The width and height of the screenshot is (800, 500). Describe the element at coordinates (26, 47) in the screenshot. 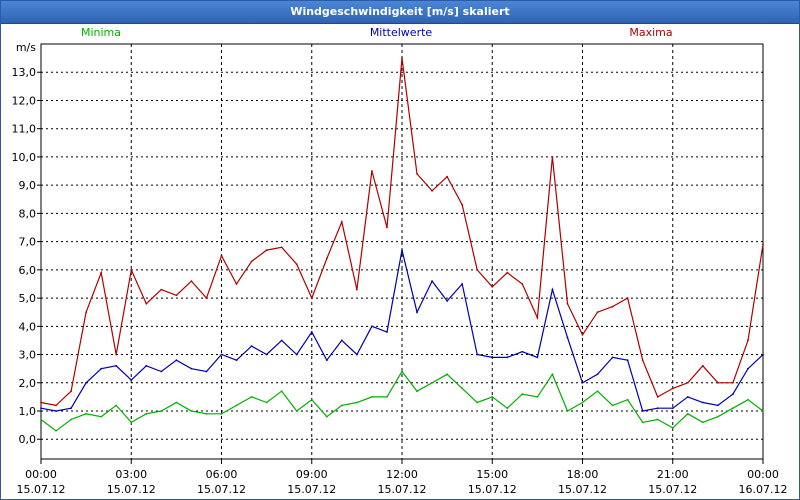

I see `y-axis-unit: m/s` at that location.